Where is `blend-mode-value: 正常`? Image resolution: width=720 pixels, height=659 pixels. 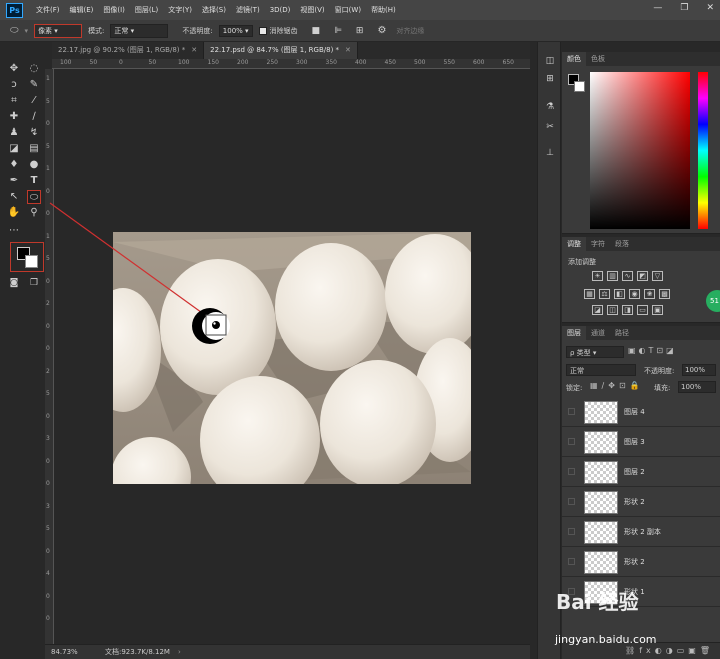
blend-mode-value: 正常 is located at coordinates (577, 371).